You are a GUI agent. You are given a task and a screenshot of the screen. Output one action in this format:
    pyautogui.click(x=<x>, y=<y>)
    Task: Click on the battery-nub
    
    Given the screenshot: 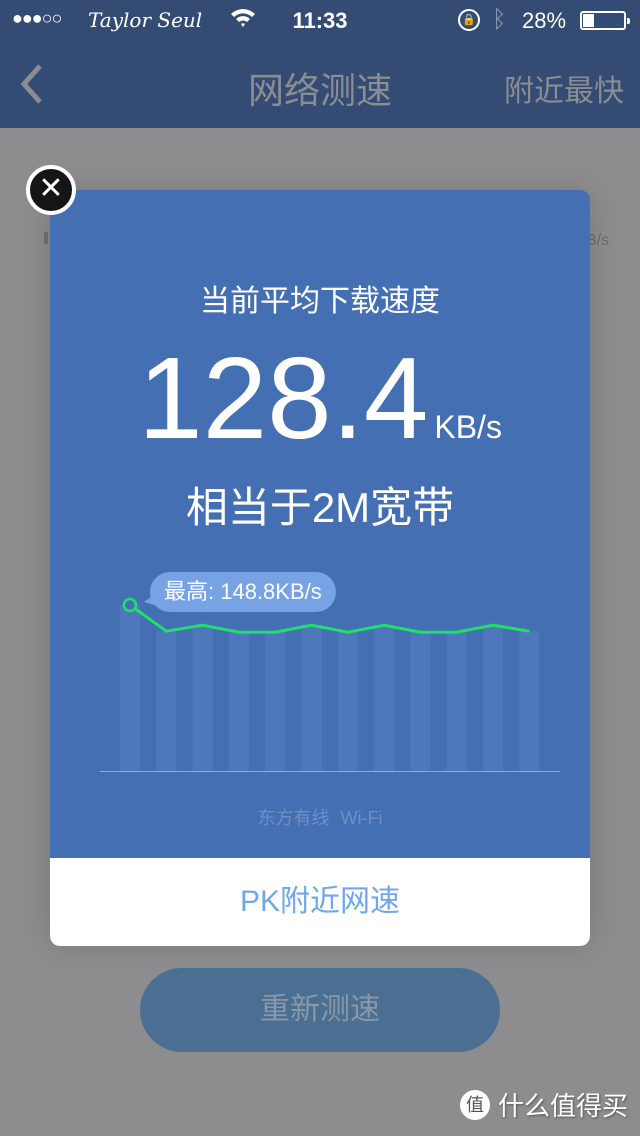 What is the action you would take?
    pyautogui.click(x=628, y=21)
    